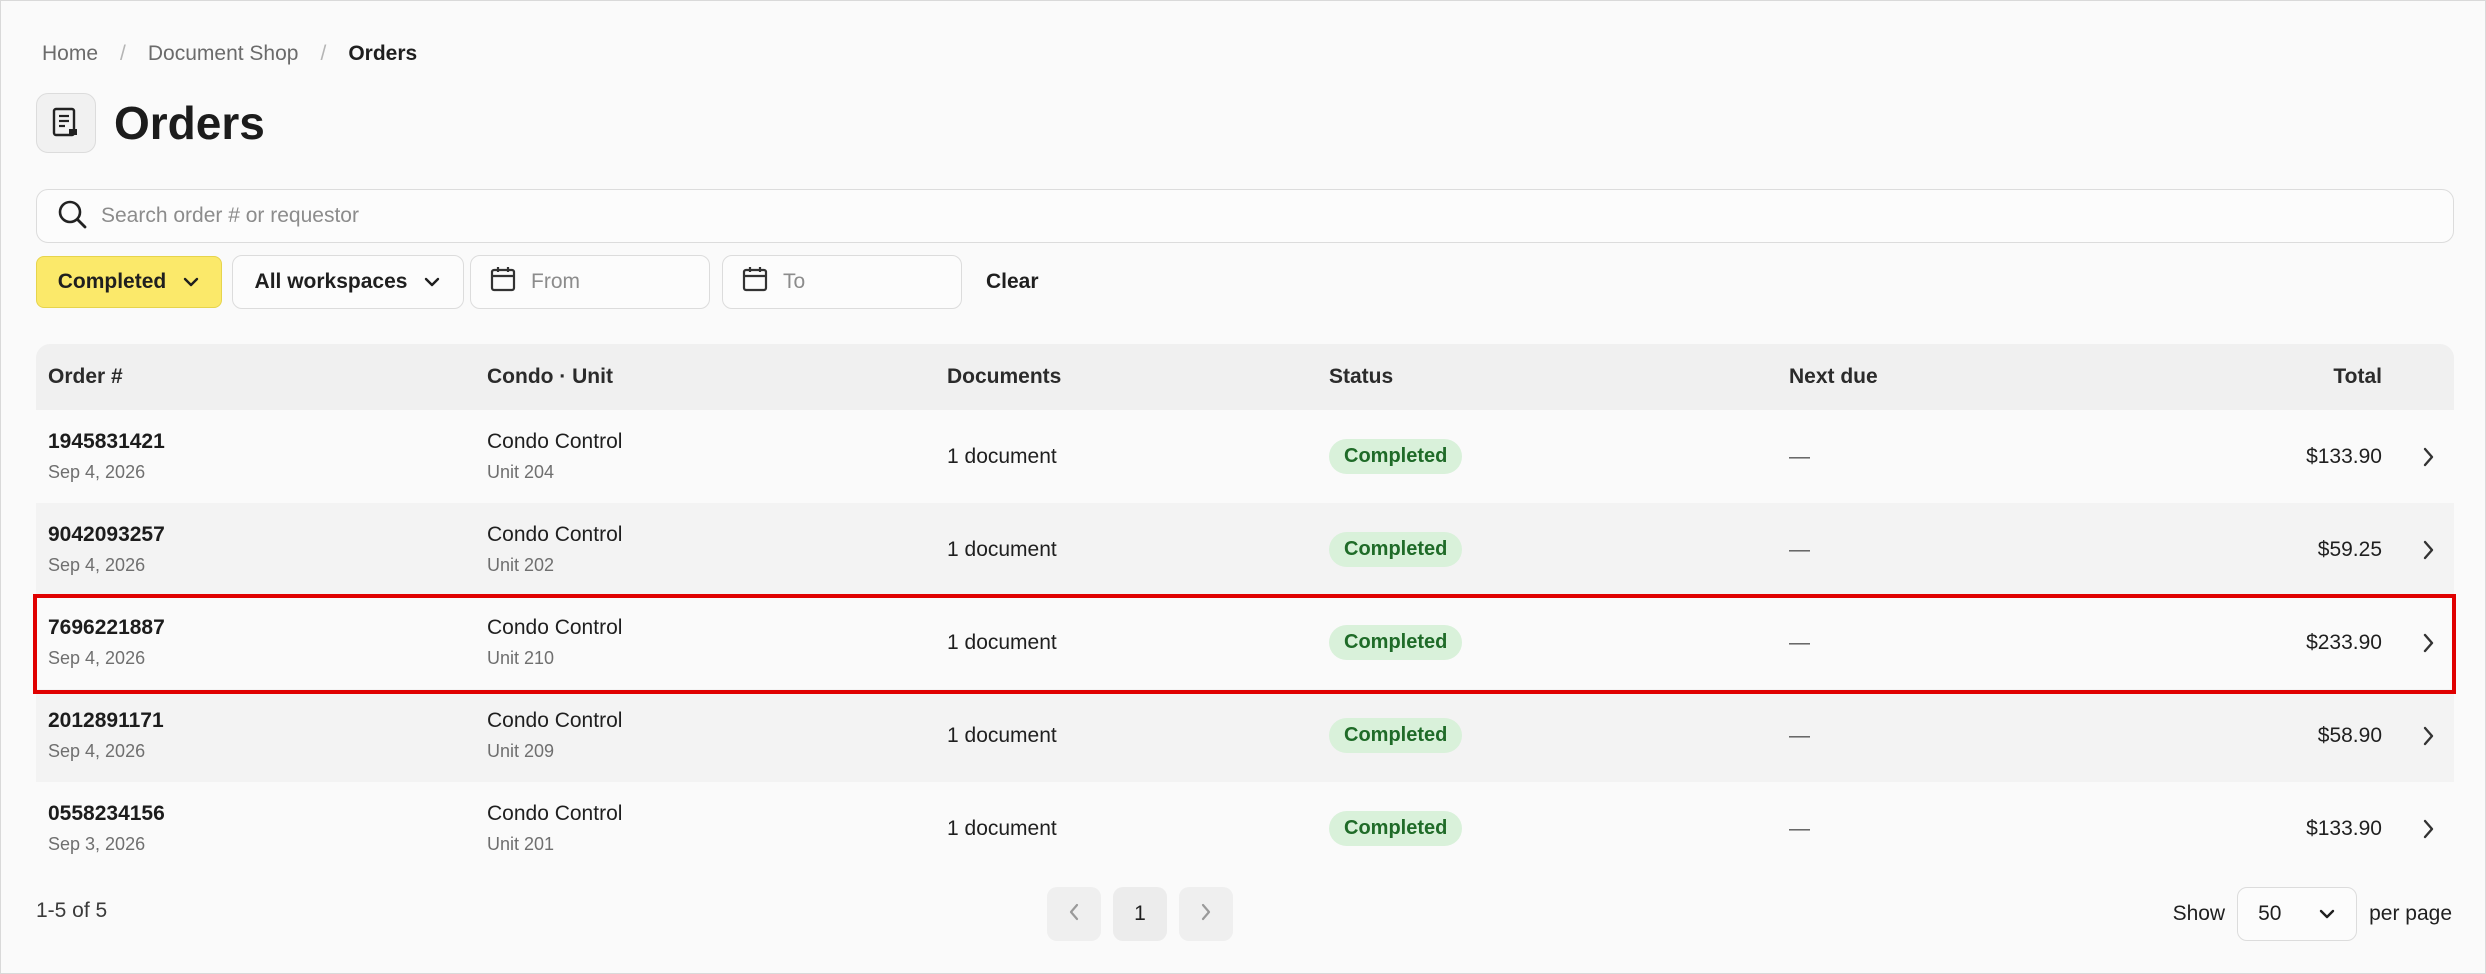  I want to click on page-header: Orders, so click(150, 123).